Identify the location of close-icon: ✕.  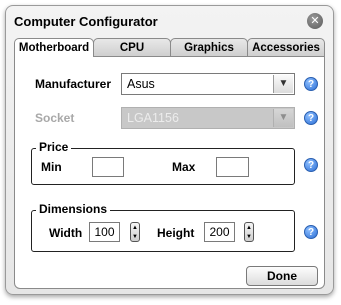
(315, 21).